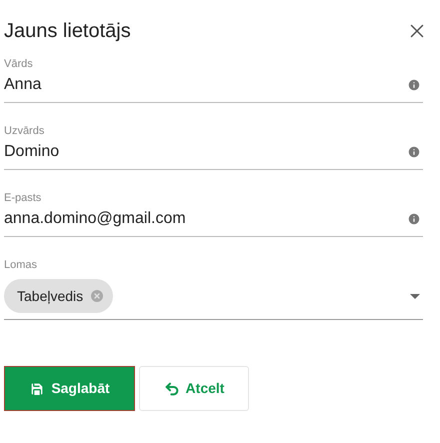 This screenshot has width=440, height=443. What do you see at coordinates (67, 31) in the screenshot?
I see `dialog-title: Jauns lietotājs` at bounding box center [67, 31].